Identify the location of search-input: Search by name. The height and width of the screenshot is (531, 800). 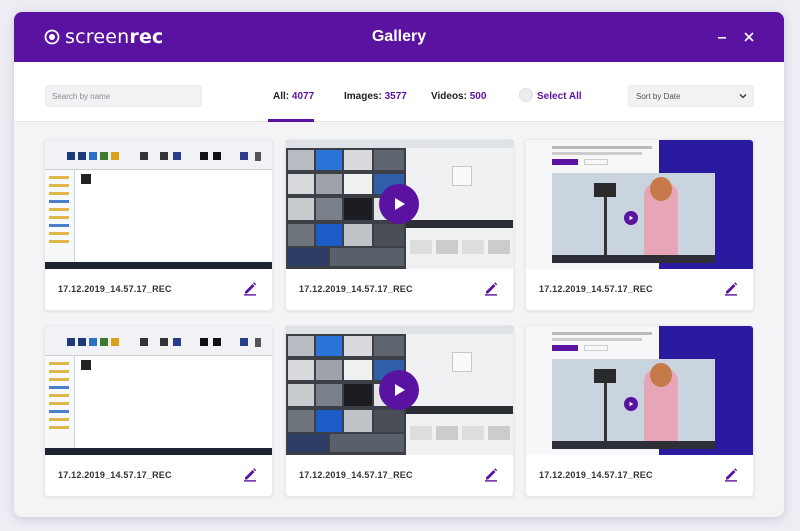
(123, 96).